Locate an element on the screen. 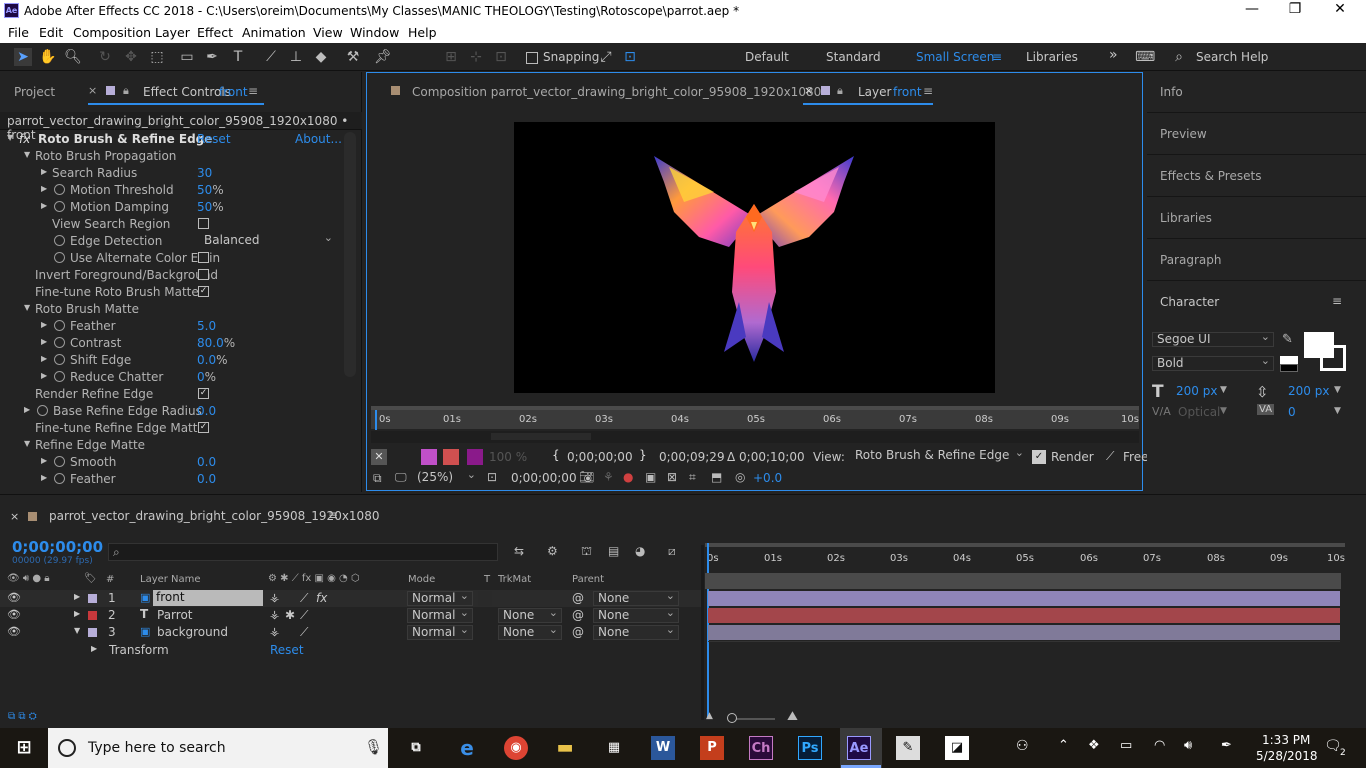  snap-features-icon: ⊡ is located at coordinates (630, 57).